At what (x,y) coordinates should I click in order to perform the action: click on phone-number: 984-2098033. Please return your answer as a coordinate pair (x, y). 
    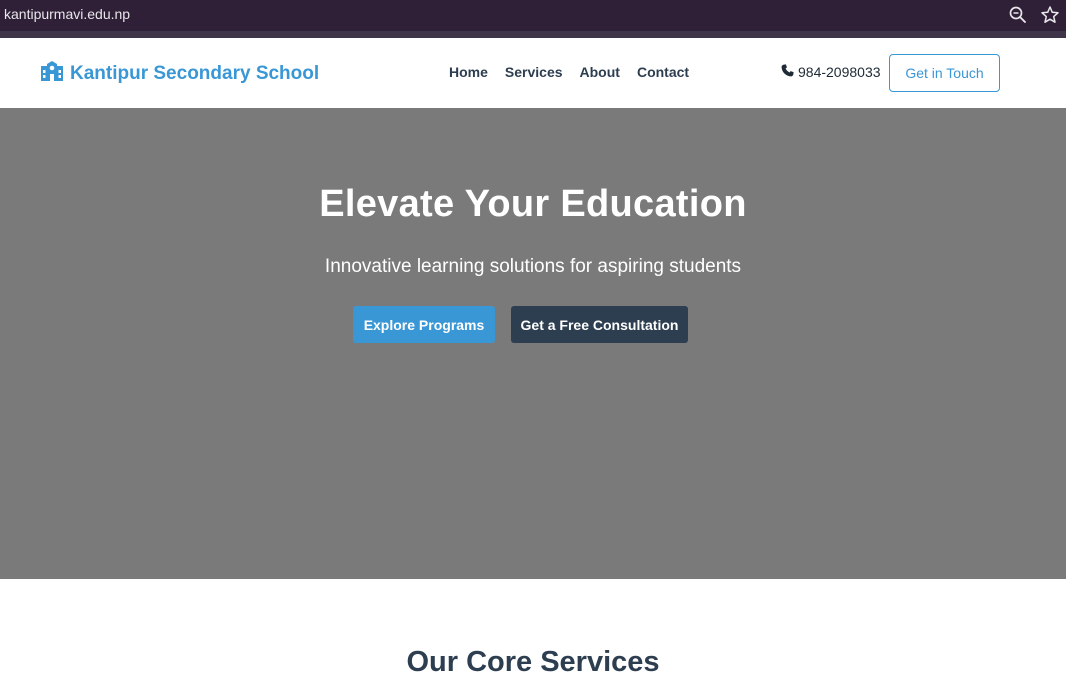
    Looking at the image, I should click on (839, 72).